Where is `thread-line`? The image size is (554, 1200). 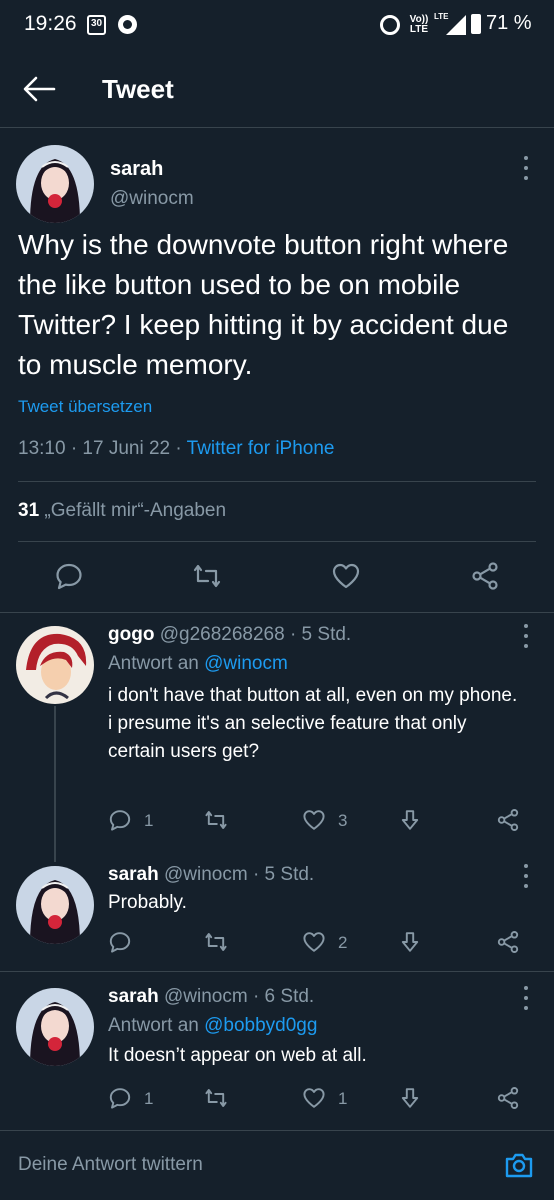
thread-line is located at coordinates (55, 784).